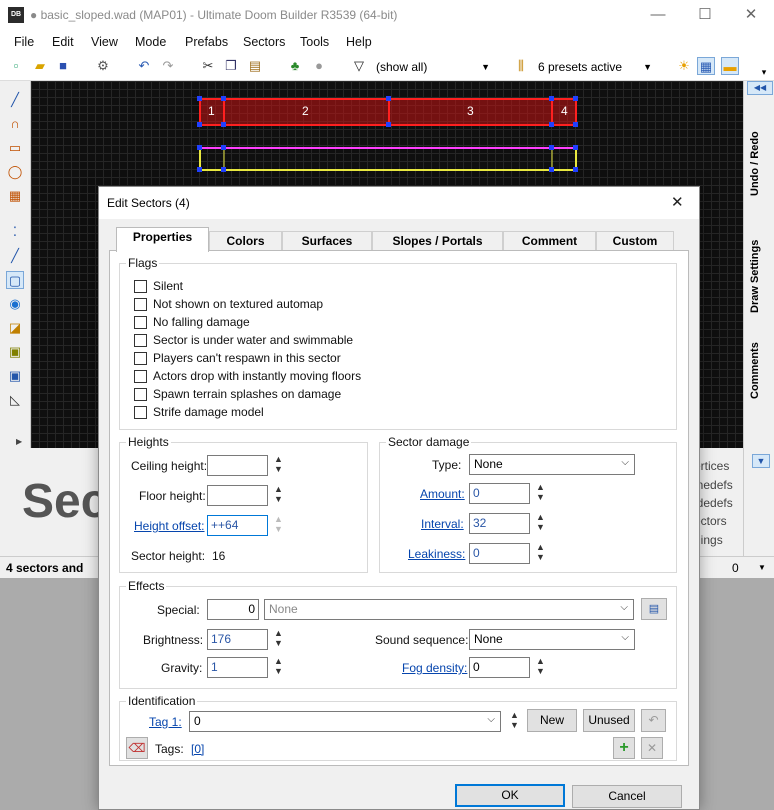 Image resolution: width=774 pixels, height=810 pixels. What do you see at coordinates (144, 66) in the screenshot?
I see `undo-icon: ↶` at bounding box center [144, 66].